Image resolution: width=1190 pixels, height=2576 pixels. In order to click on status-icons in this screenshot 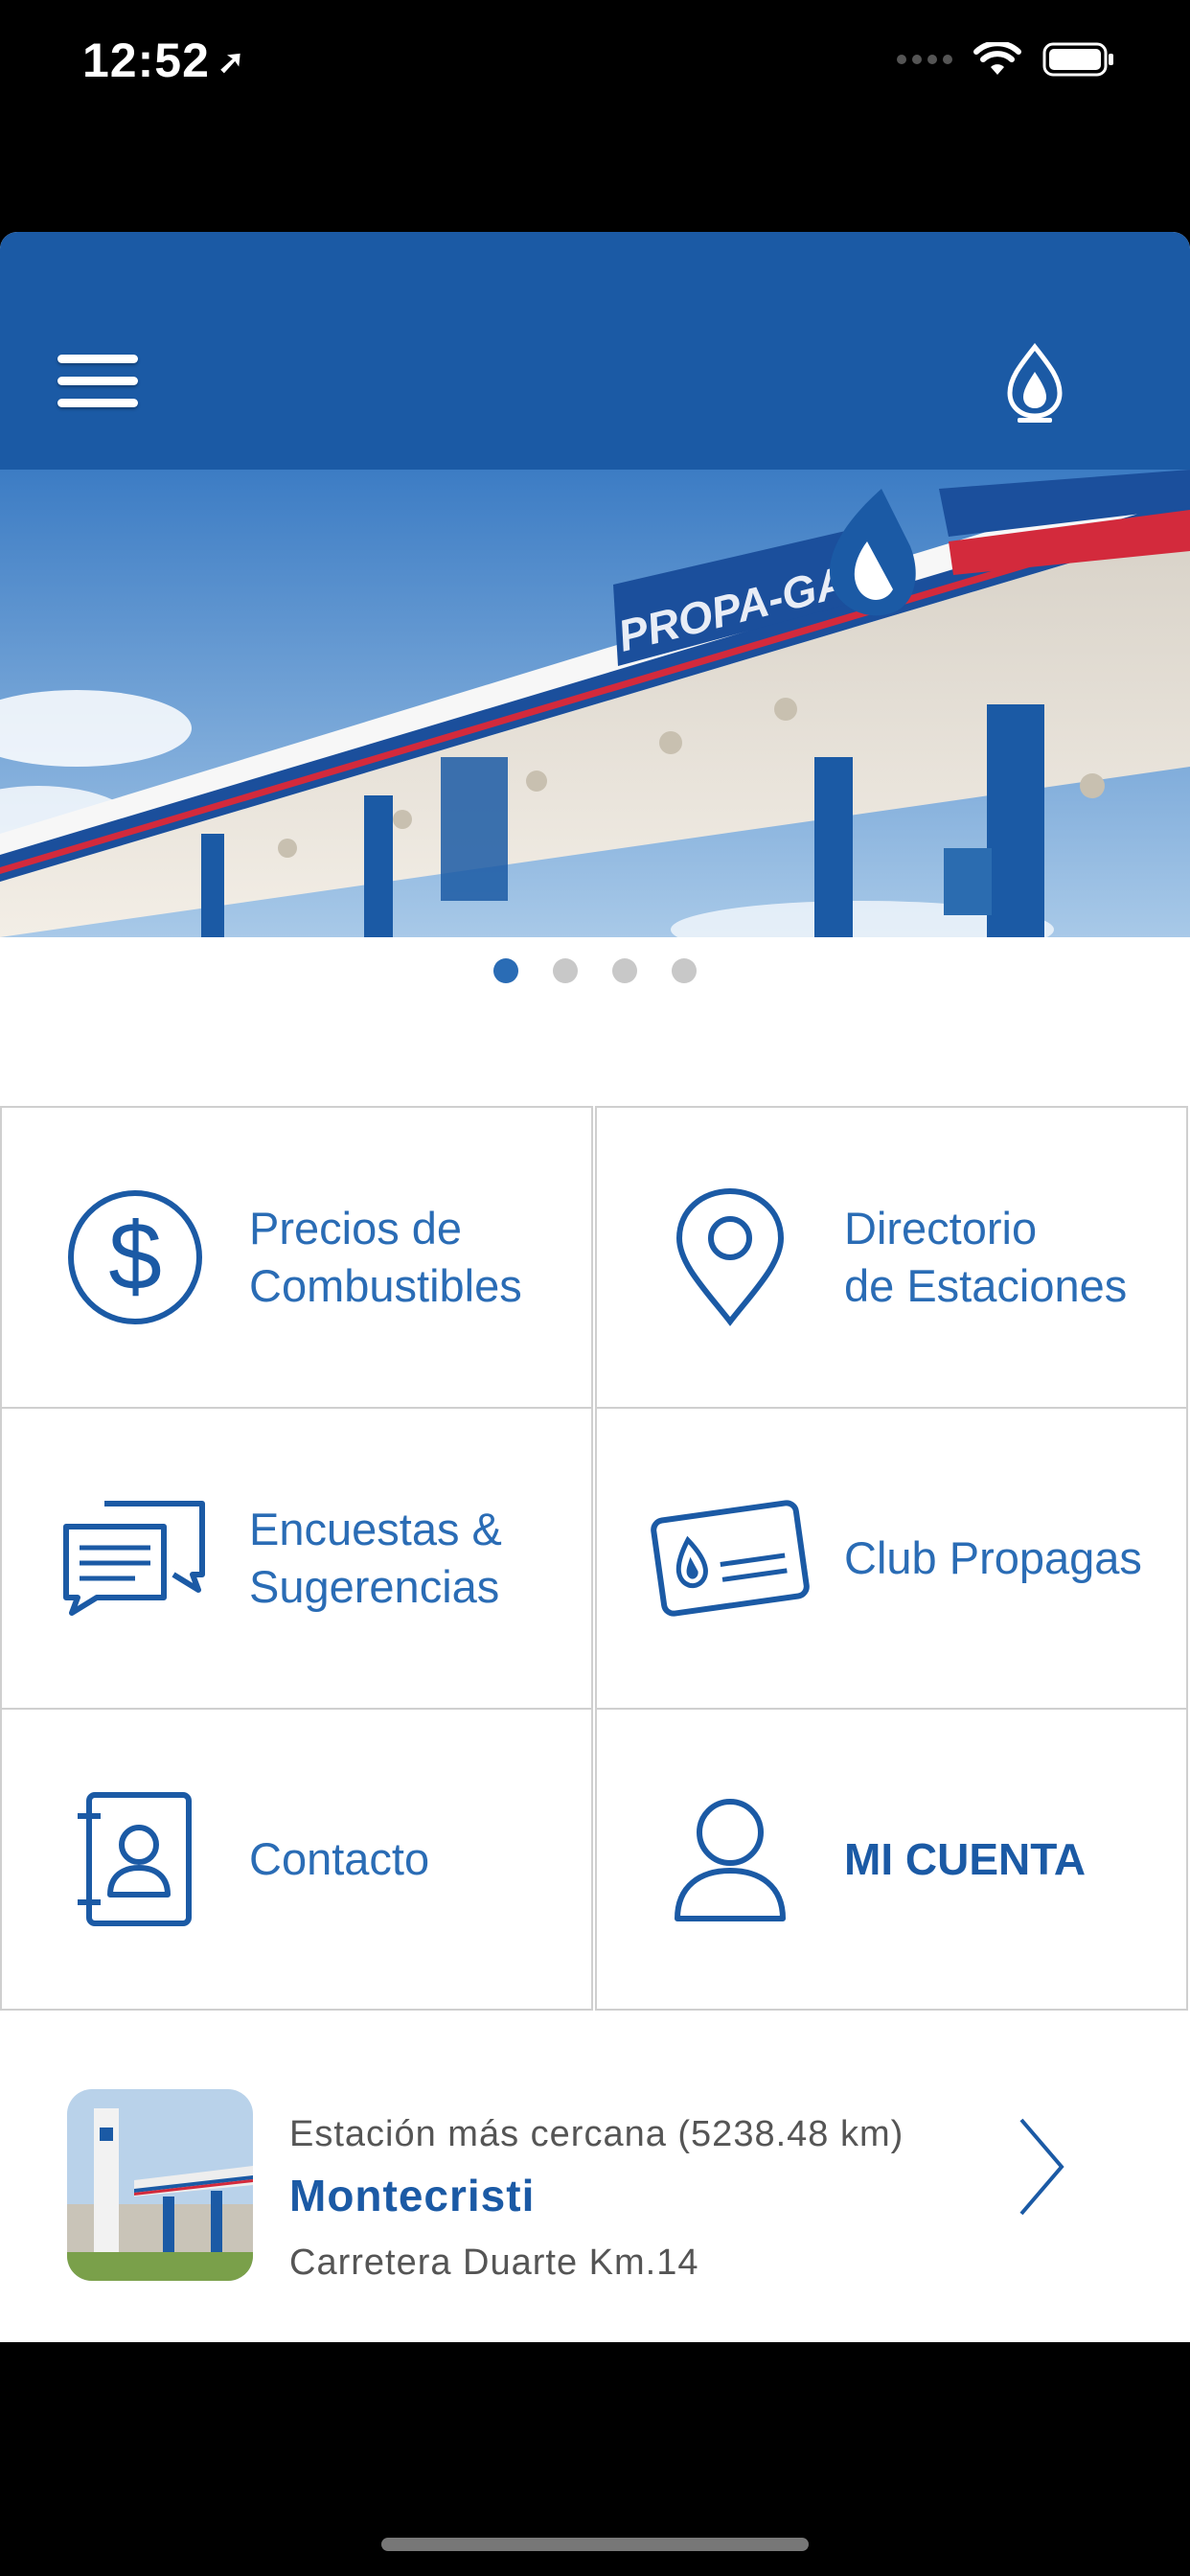, I will do `click(1006, 59)`.